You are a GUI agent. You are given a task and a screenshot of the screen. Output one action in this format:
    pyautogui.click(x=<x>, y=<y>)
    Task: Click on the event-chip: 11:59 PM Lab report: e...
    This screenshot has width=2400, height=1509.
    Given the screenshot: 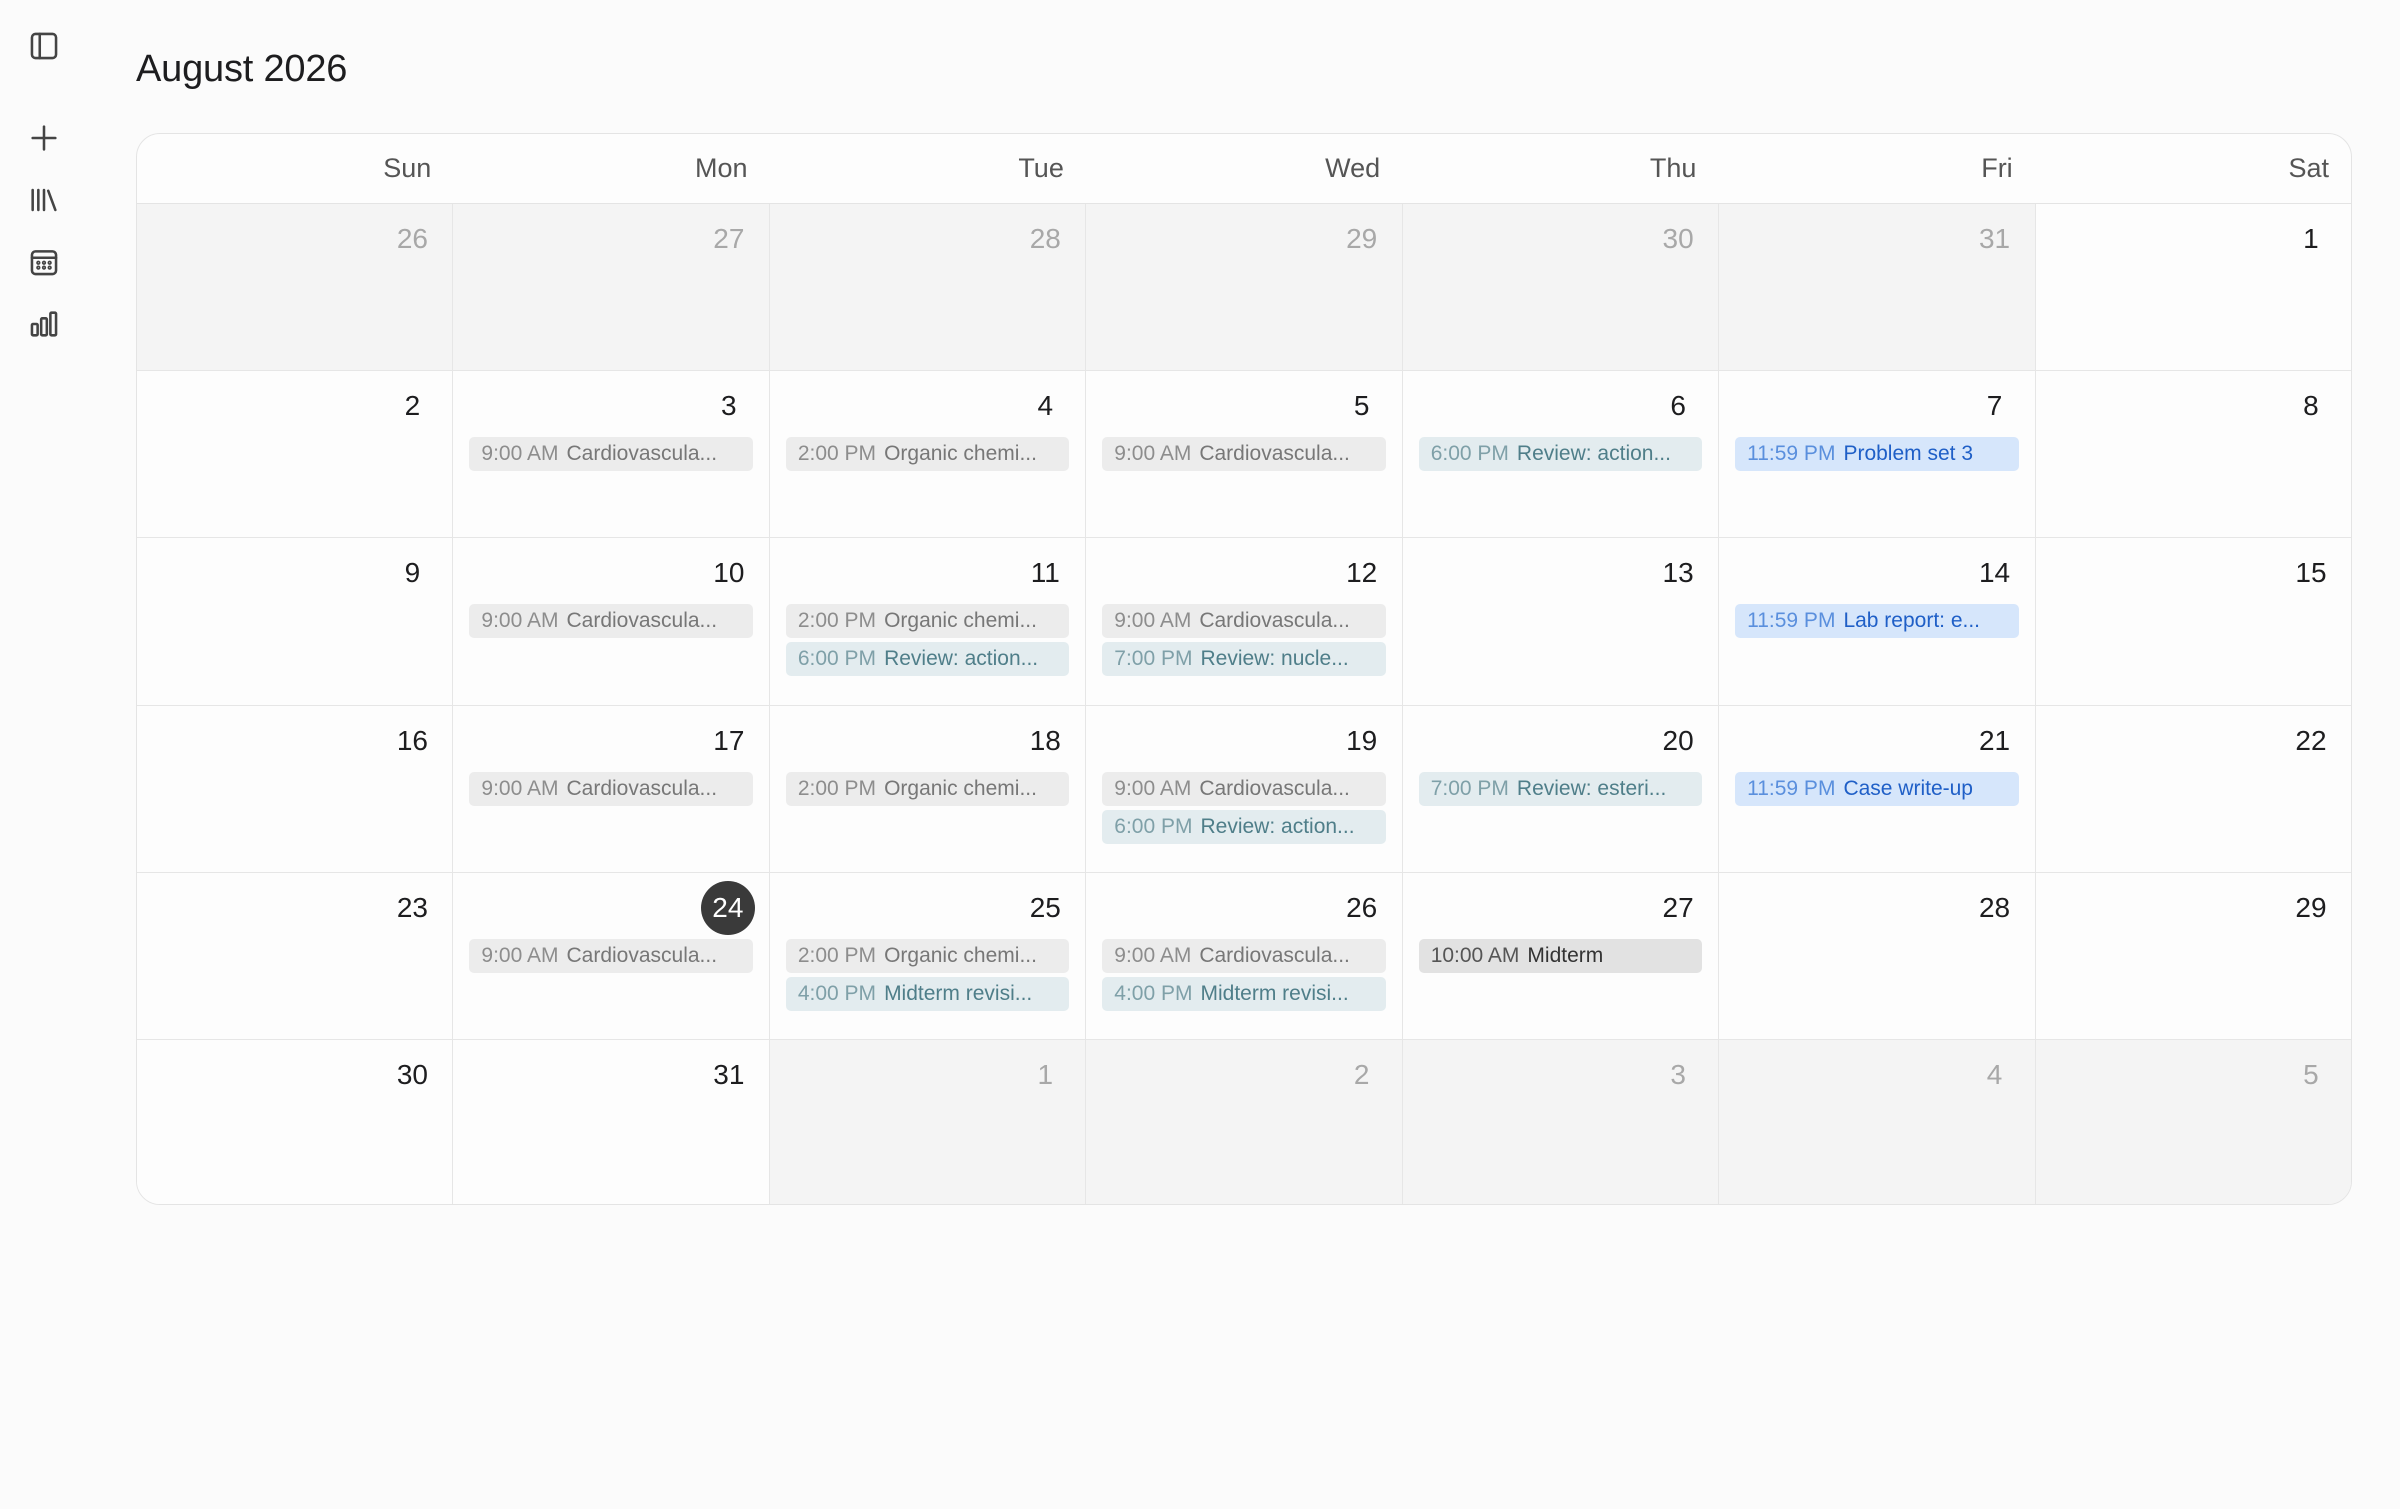 What is the action you would take?
    pyautogui.click(x=1877, y=621)
    